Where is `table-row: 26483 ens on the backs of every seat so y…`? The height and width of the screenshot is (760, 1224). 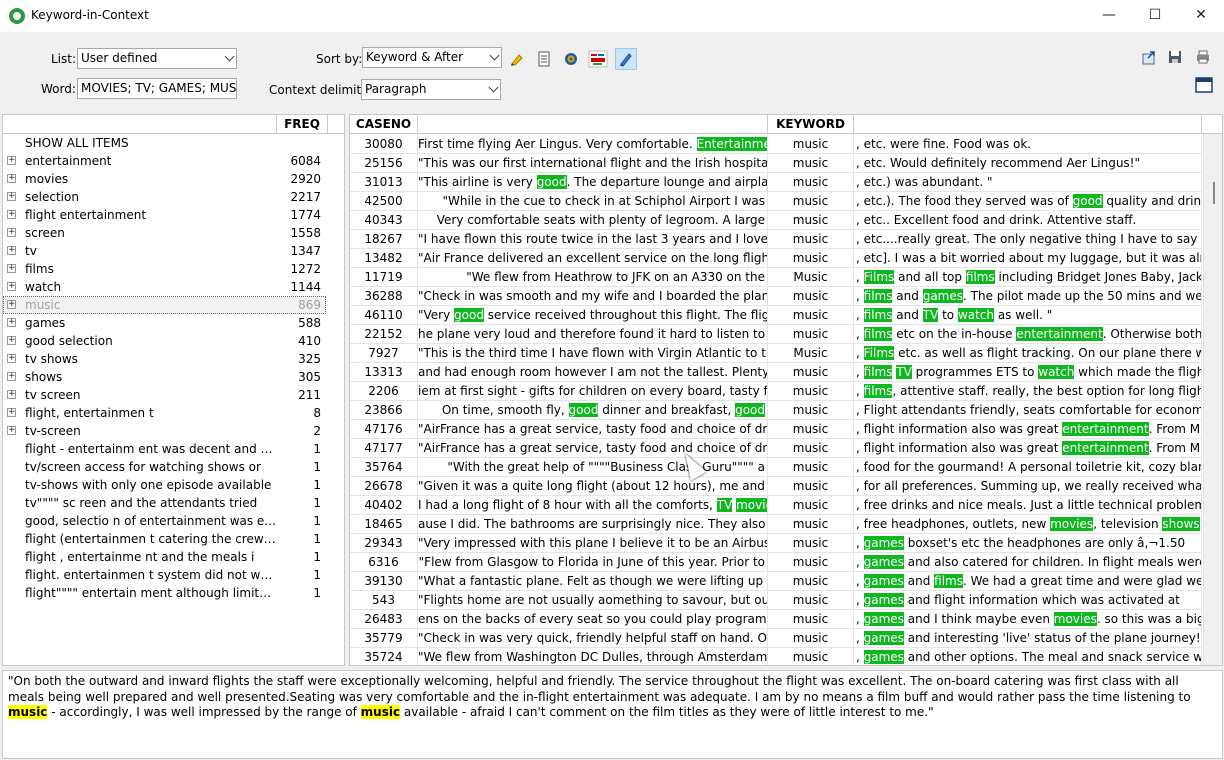 table-row: 26483 ens on the backs of every seat so y… is located at coordinates (776, 619).